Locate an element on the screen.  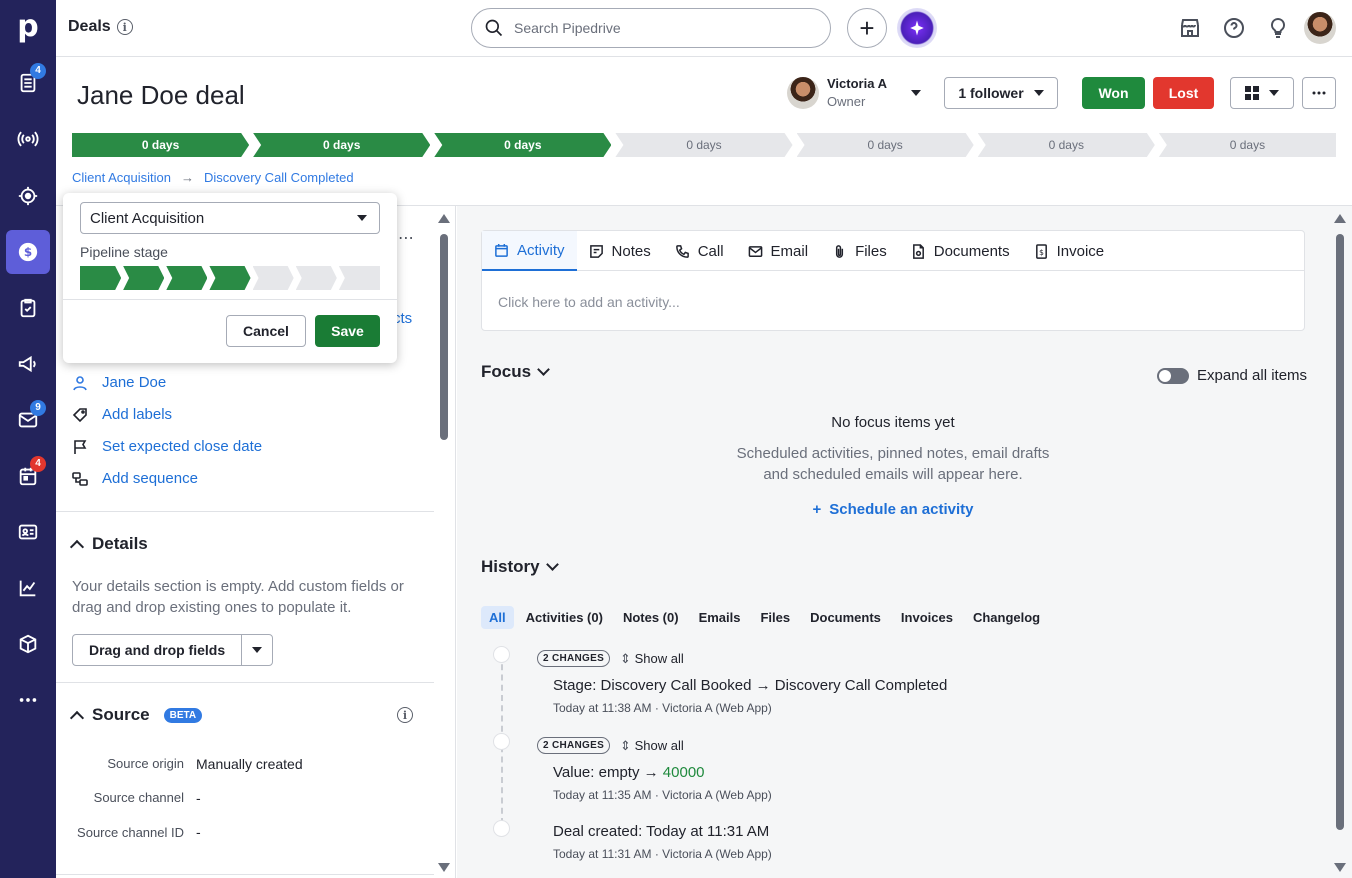
toggle-switch is located at coordinates (1173, 375).